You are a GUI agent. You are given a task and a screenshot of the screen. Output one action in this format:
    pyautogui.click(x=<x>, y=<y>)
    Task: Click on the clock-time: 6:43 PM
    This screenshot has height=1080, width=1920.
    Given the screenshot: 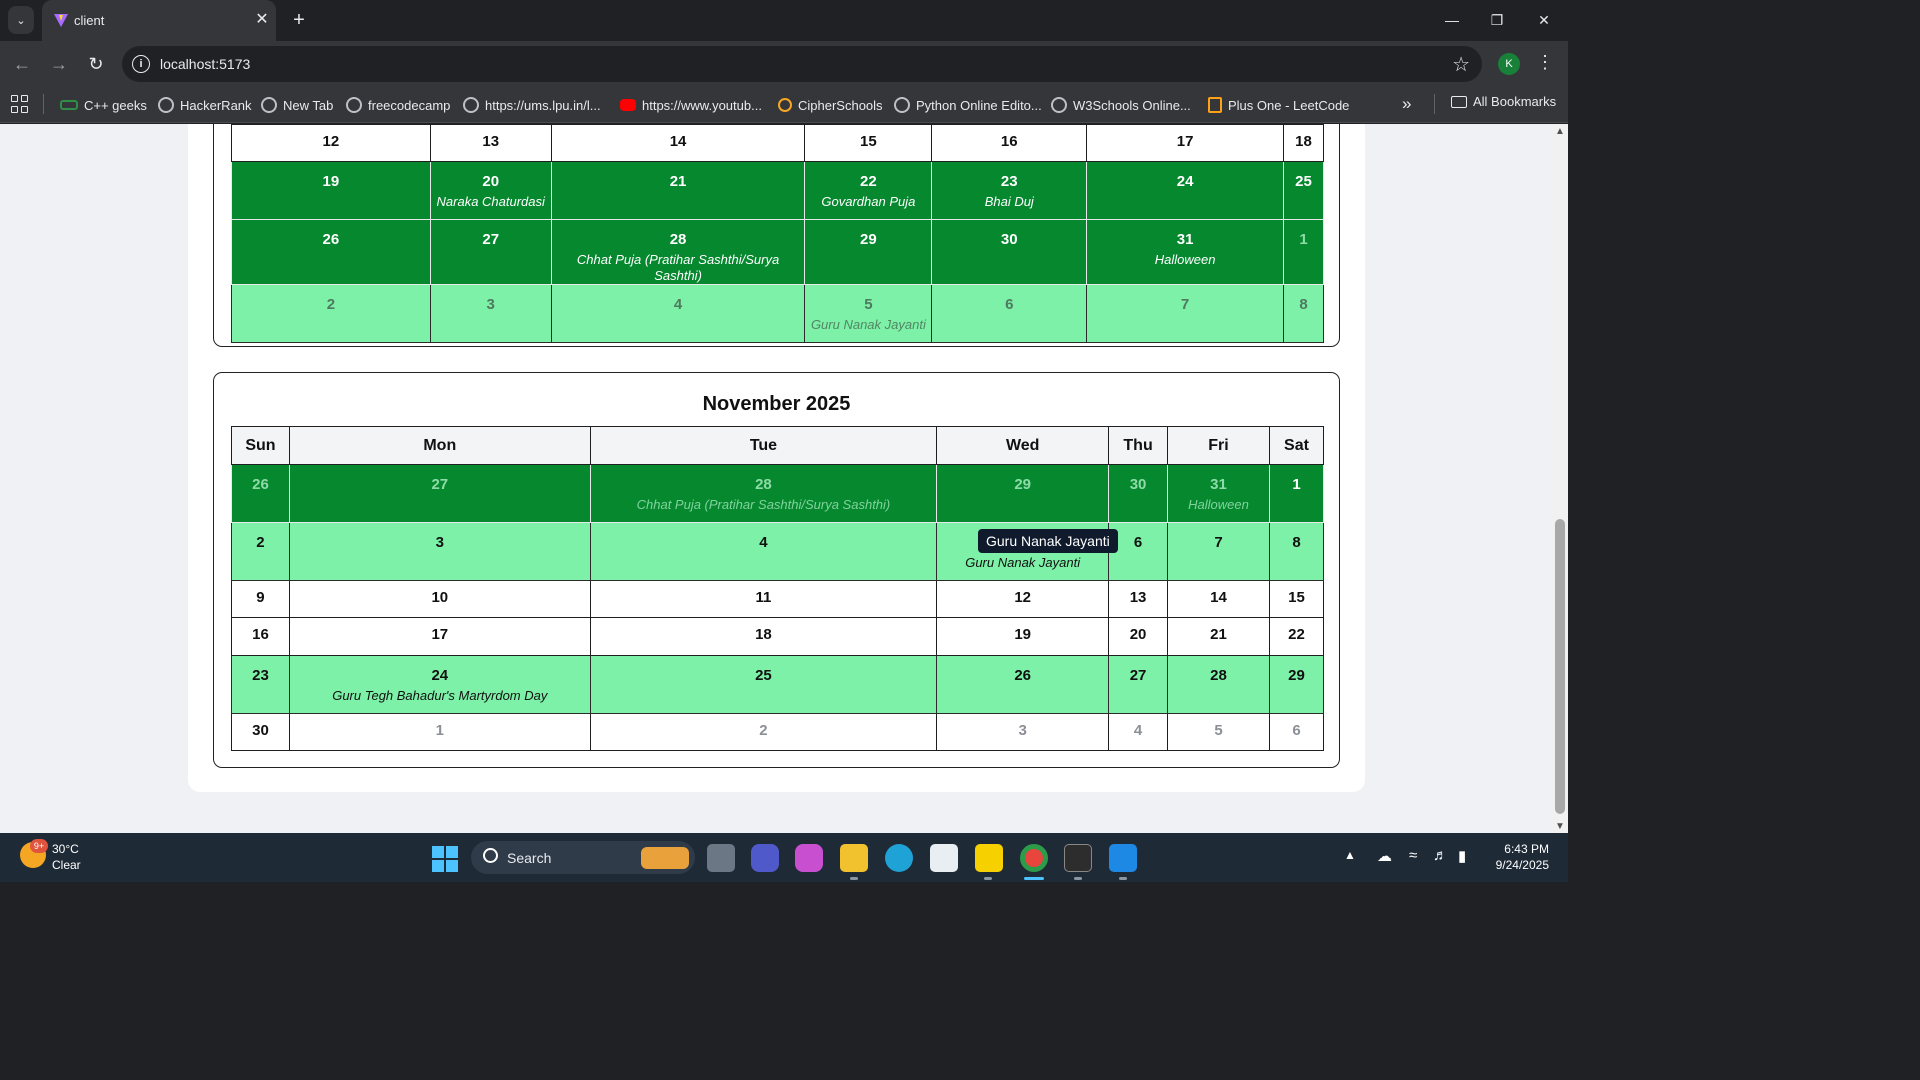 What is the action you would take?
    pyautogui.click(x=1523, y=849)
    